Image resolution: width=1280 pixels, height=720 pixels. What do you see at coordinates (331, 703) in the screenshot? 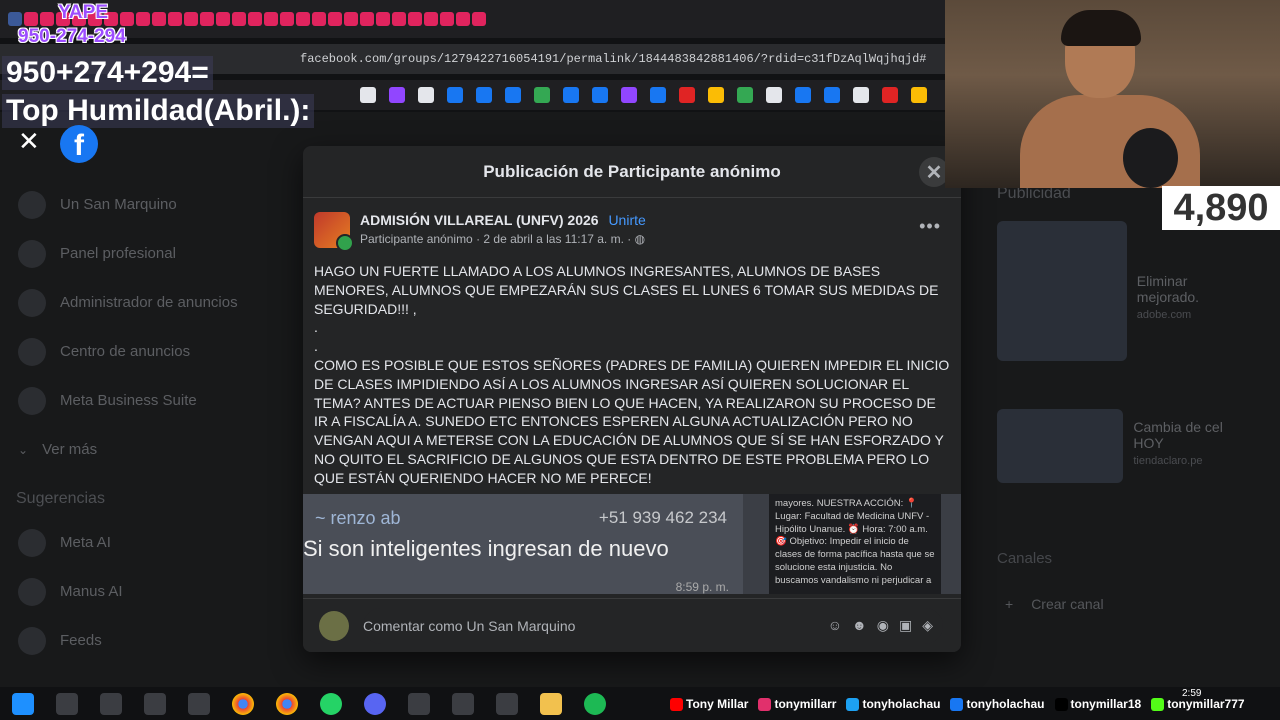
I see `whatsapp-icon` at bounding box center [331, 703].